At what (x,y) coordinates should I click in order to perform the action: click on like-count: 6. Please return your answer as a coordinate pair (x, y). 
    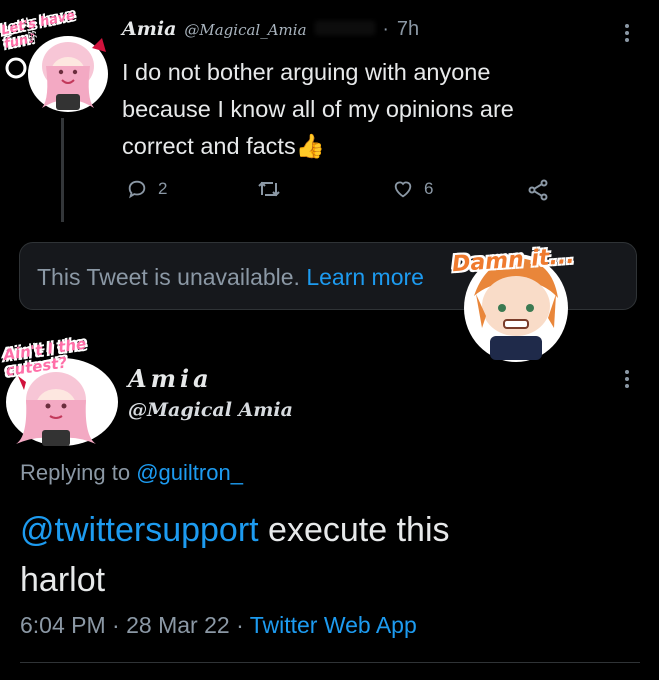
    Looking at the image, I should click on (429, 188).